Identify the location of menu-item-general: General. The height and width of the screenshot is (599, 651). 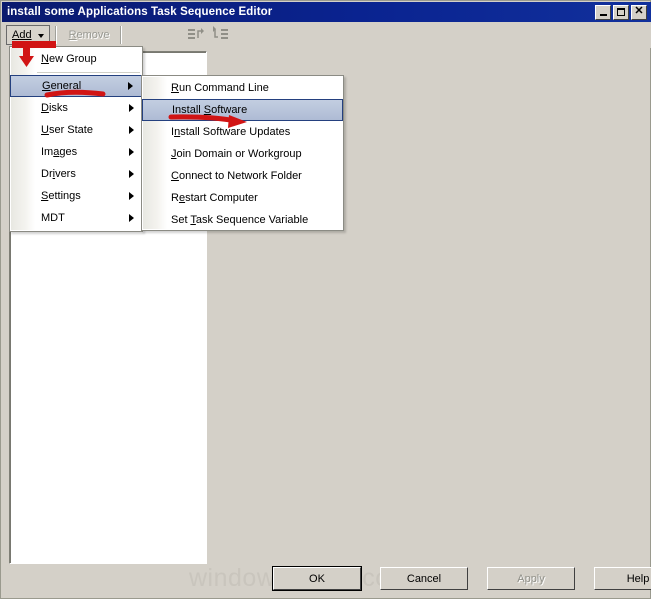
(76, 86).